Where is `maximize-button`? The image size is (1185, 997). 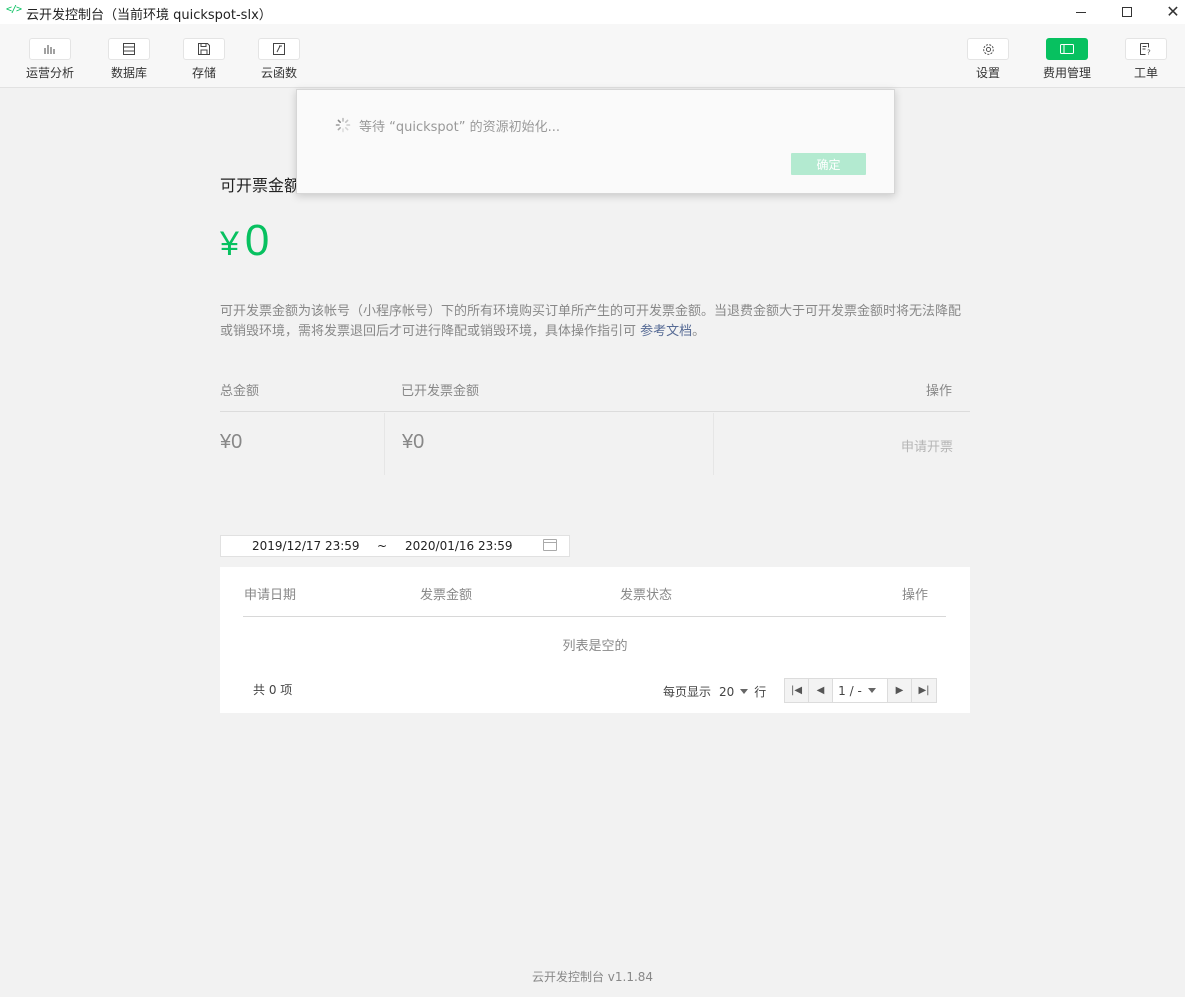
maximize-button is located at coordinates (1127, 12).